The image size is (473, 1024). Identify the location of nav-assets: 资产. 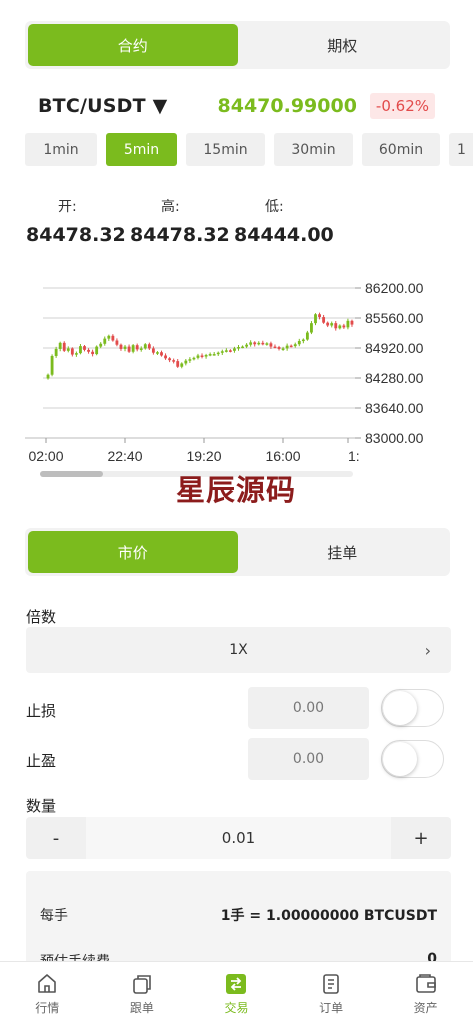
(425, 993).